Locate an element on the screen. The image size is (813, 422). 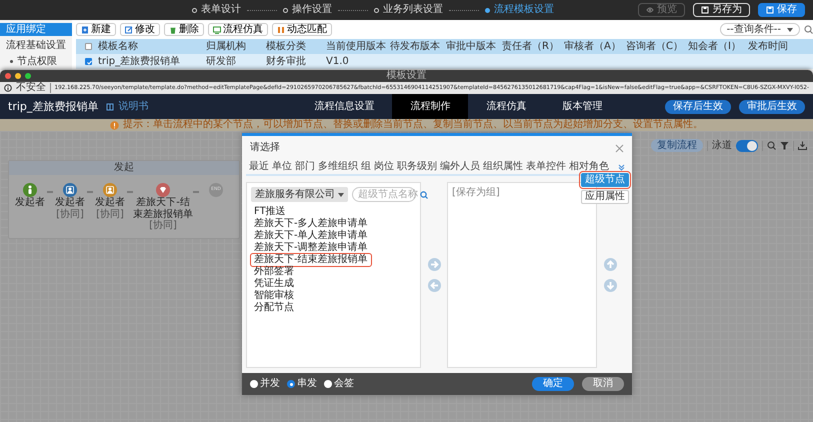
toolbar-button: 流程仿真 is located at coordinates (238, 29).